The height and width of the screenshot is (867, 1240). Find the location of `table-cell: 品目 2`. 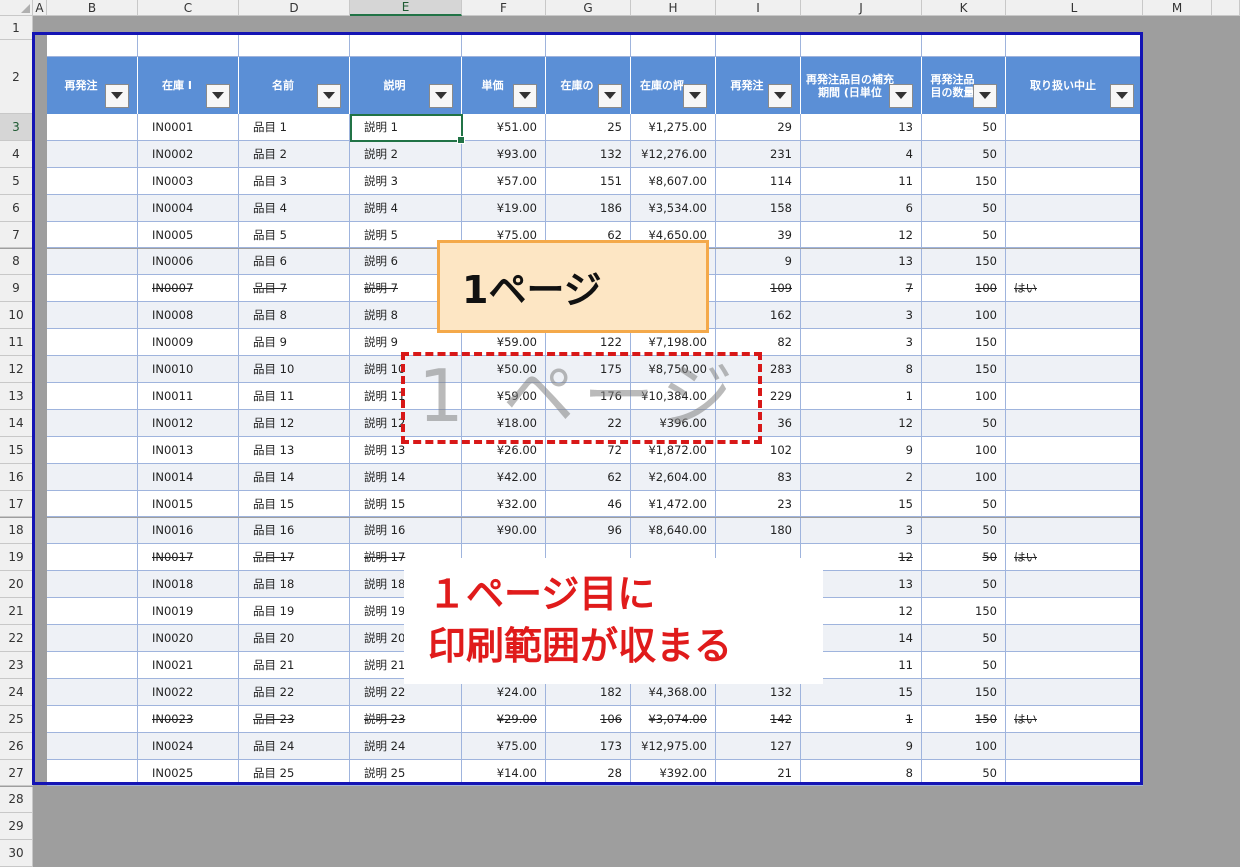

table-cell: 品目 2 is located at coordinates (294, 154).